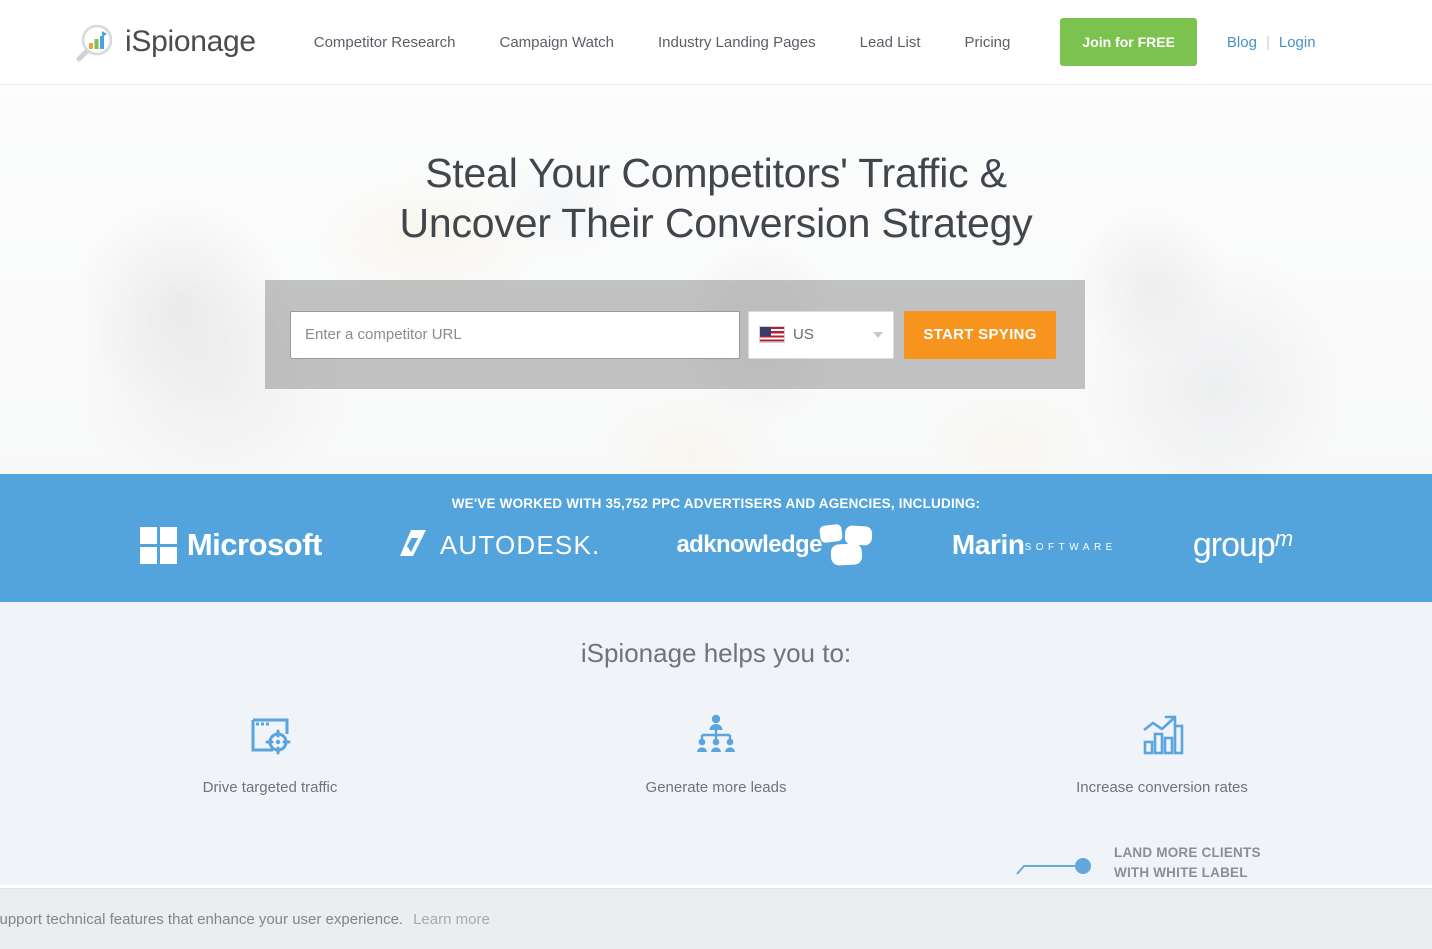 Image resolution: width=1432 pixels, height=949 pixels. I want to click on login-link: Login, so click(1297, 42).